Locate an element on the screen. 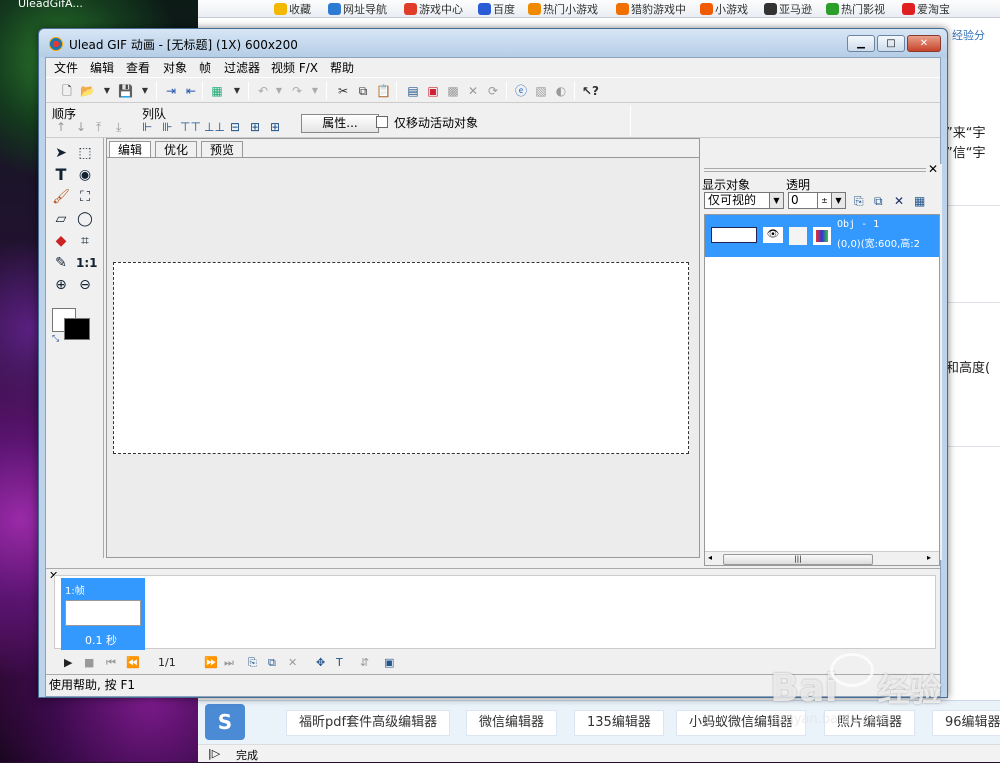 This screenshot has width=1000, height=763. banner-text-icon: T is located at coordinates (339, 662).